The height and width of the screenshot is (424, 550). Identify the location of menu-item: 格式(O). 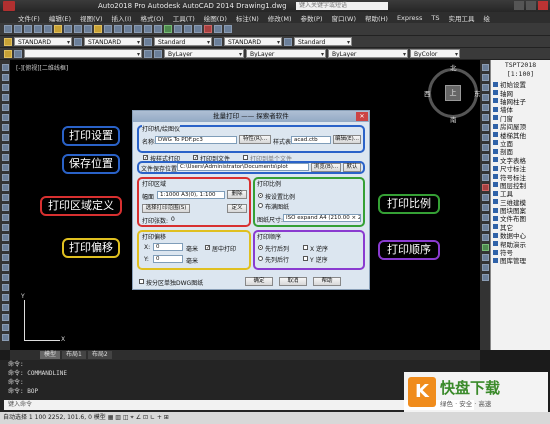
(152, 18).